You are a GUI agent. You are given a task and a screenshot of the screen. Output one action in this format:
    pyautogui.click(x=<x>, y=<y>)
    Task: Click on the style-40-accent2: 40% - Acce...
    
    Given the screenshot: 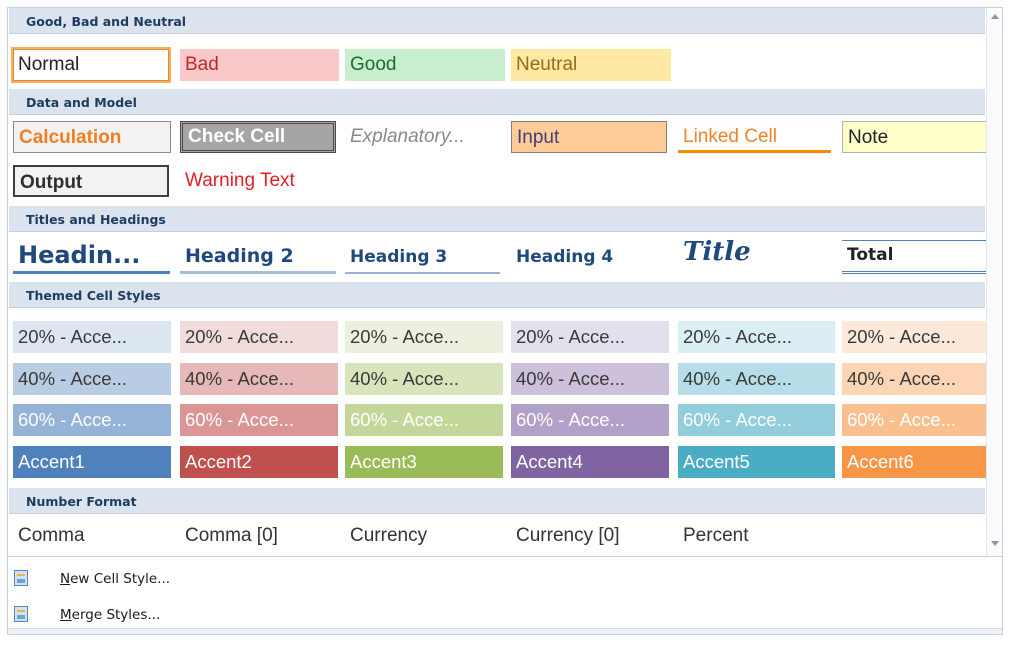 What is the action you would take?
    pyautogui.click(x=259, y=379)
    